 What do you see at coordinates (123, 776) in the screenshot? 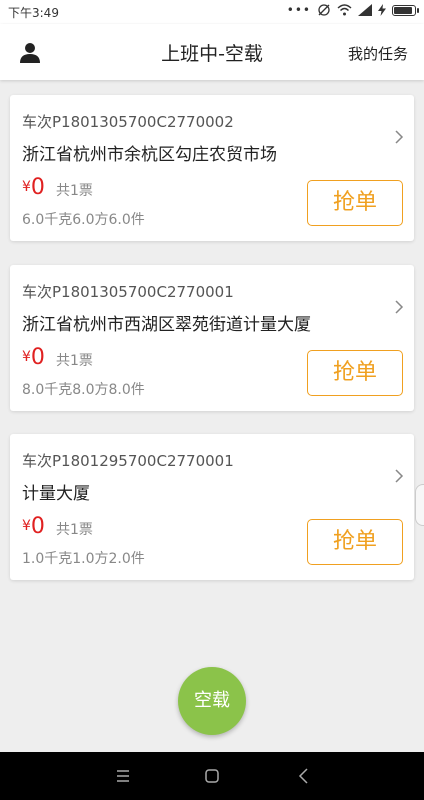
I see `menu-icon` at bounding box center [123, 776].